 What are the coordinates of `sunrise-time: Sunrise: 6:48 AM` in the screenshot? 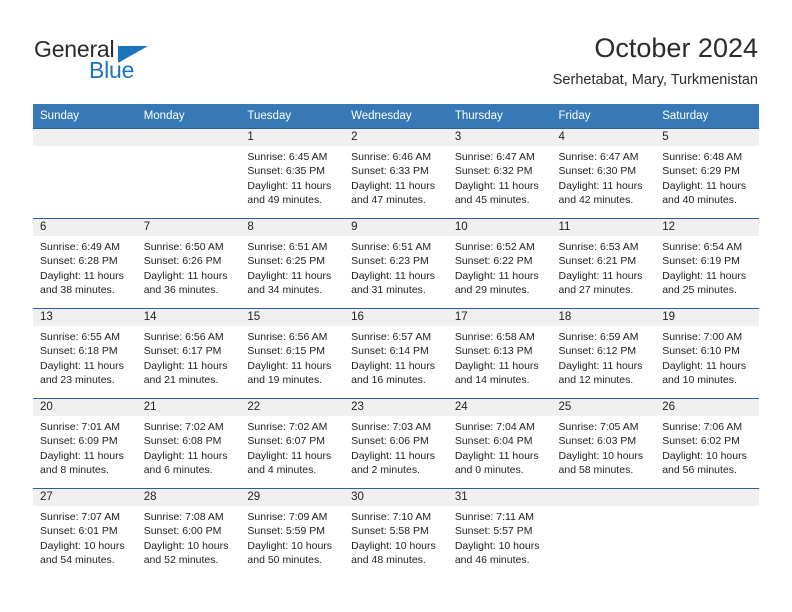 It's located at (702, 157).